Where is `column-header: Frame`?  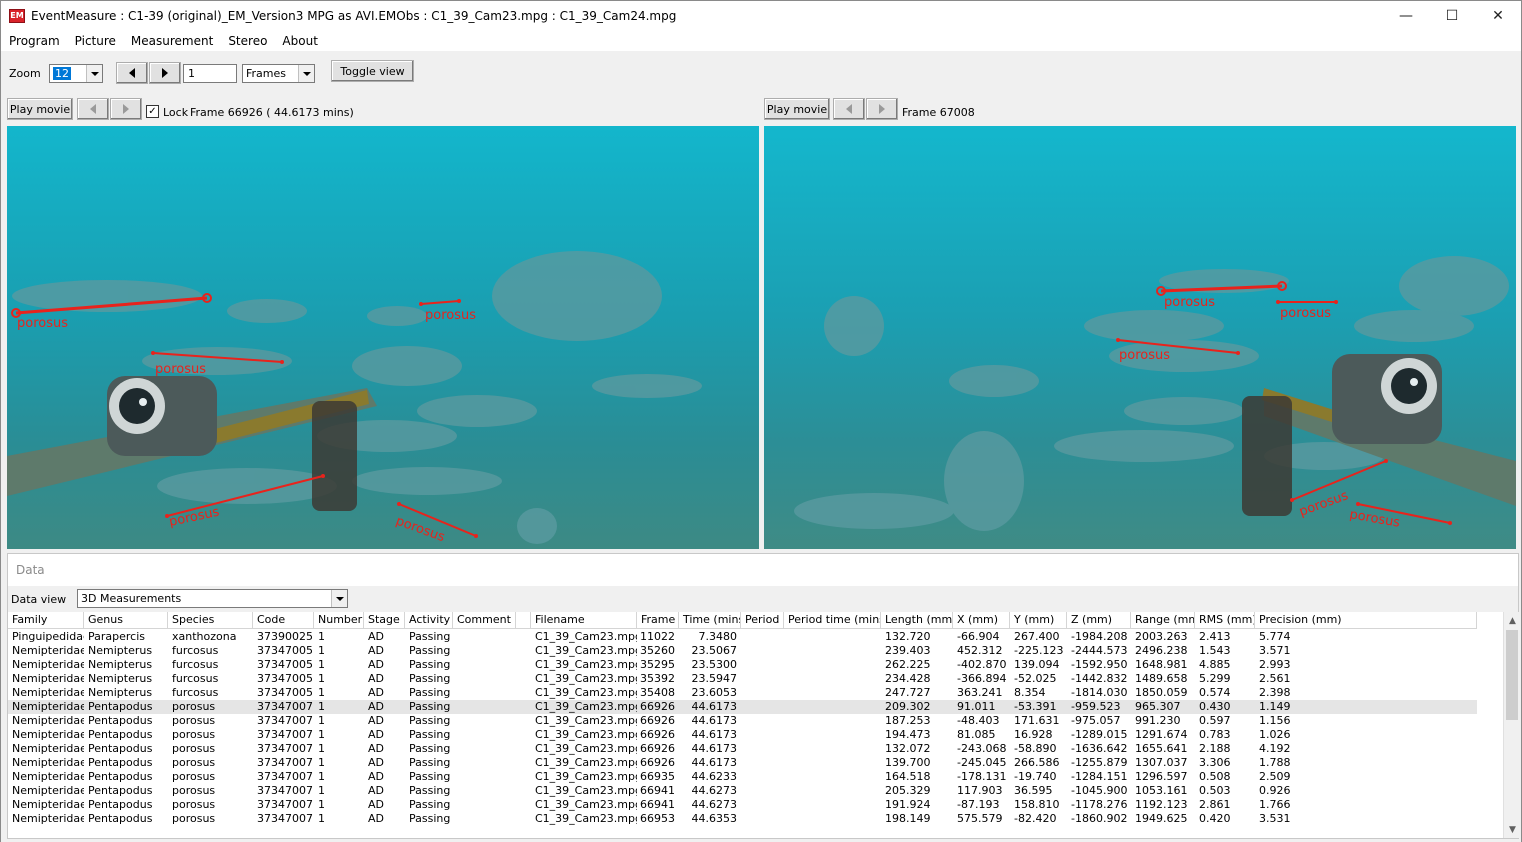
column-header: Frame is located at coordinates (658, 620).